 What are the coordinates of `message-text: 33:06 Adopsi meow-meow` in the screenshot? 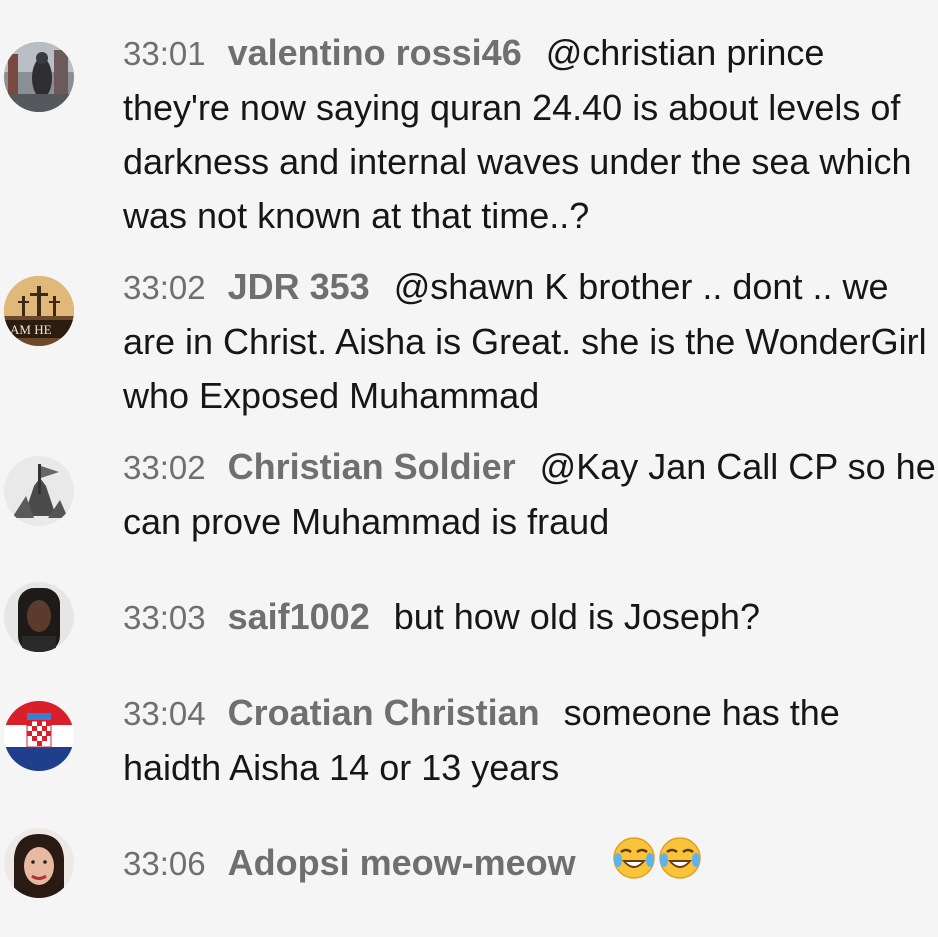 It's located at (530, 865).